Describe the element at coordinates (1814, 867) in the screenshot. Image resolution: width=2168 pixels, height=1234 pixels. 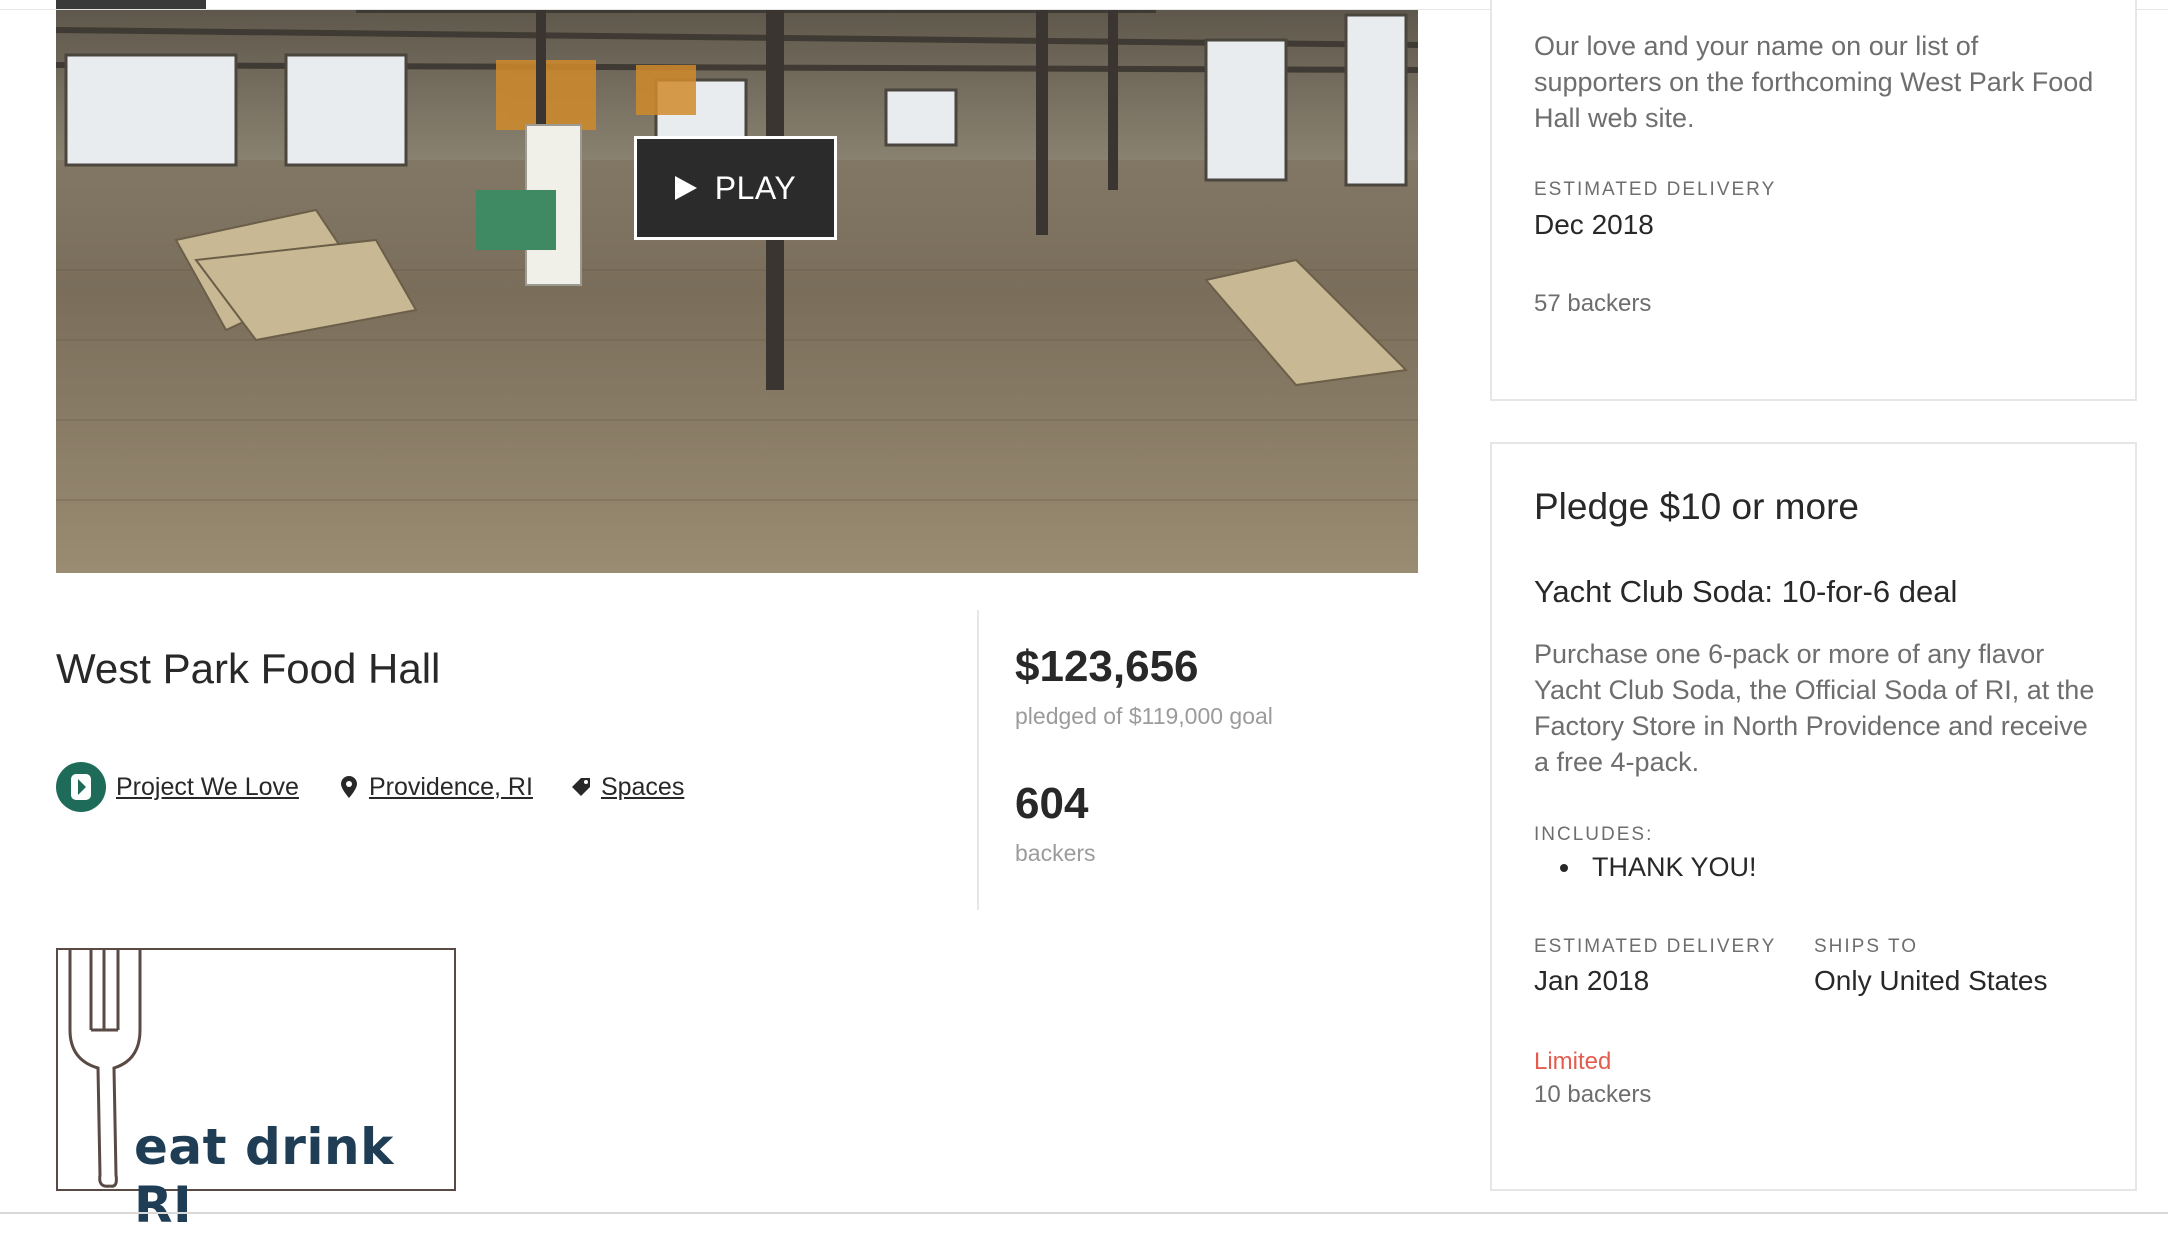
I see `includes-item: THANK YOU!` at that location.